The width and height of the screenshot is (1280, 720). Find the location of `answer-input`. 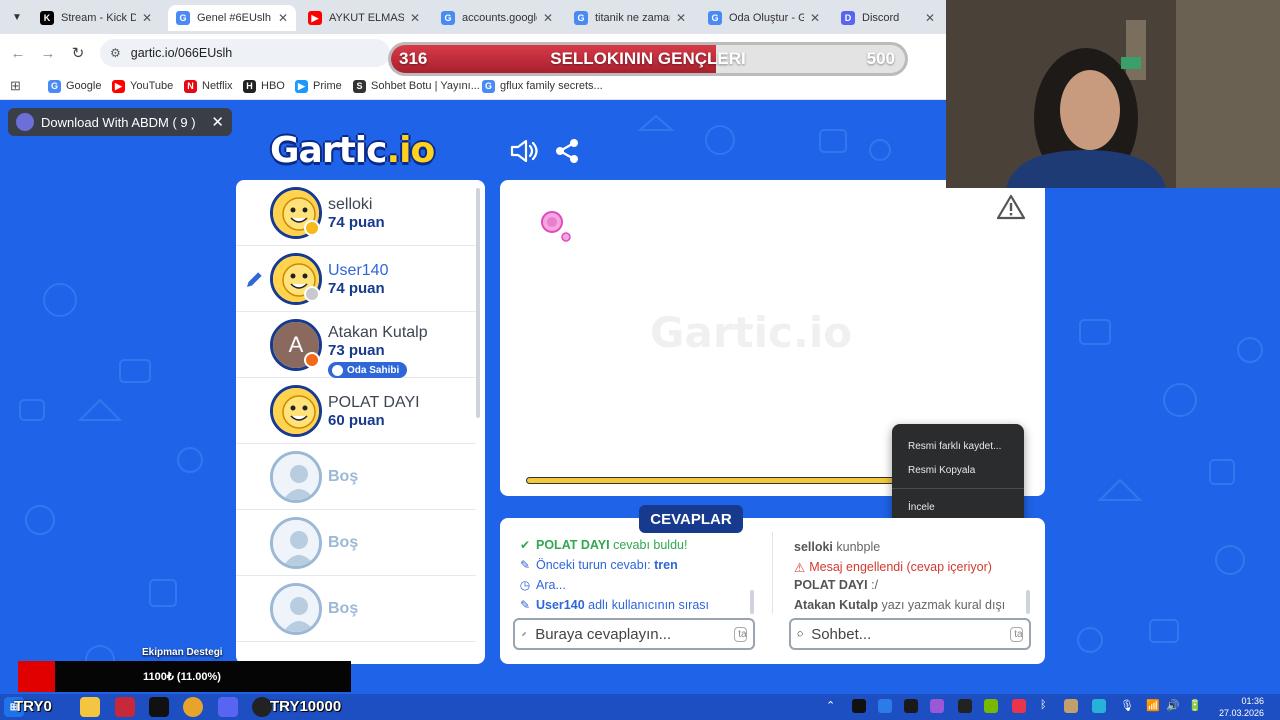

answer-input is located at coordinates (635, 634).